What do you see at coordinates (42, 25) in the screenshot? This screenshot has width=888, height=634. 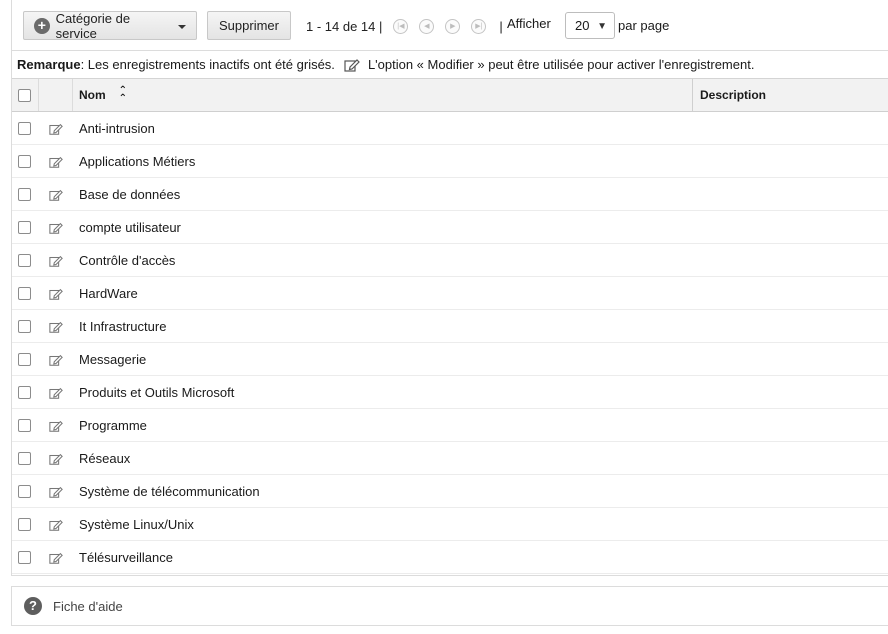 I see `add-circle-icon: +` at bounding box center [42, 25].